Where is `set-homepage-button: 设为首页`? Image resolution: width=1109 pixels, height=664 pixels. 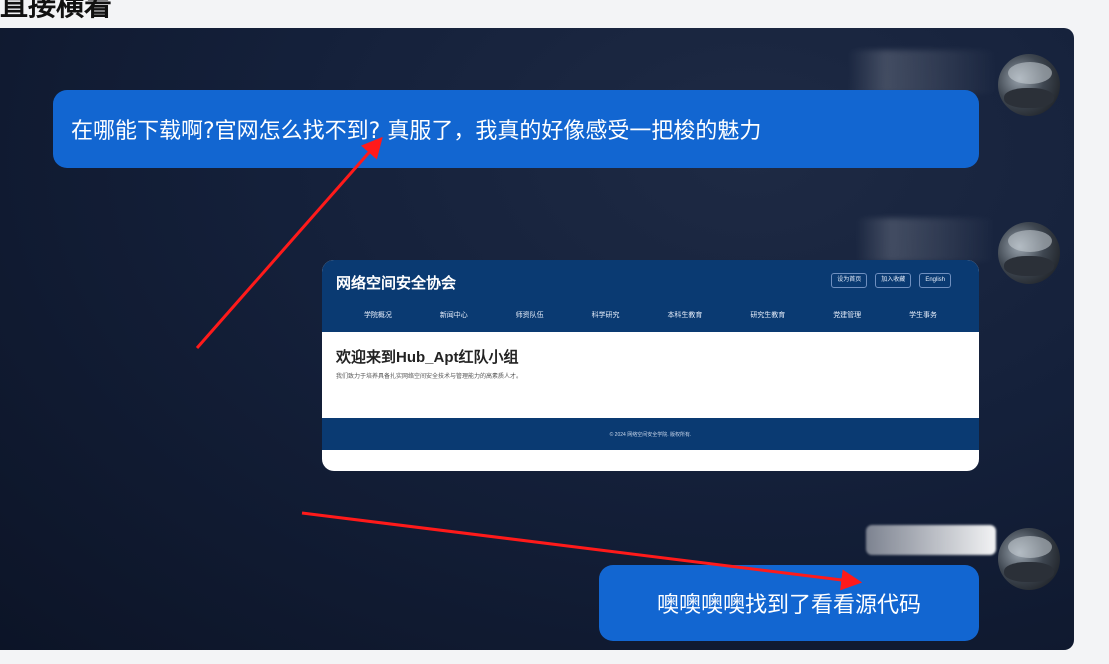 set-homepage-button: 设为首页 is located at coordinates (849, 280).